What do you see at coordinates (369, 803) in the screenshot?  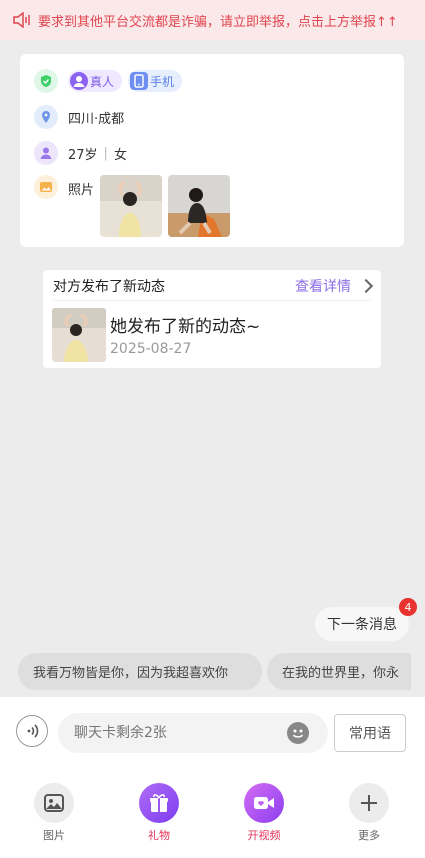 I see `plus-icon` at bounding box center [369, 803].